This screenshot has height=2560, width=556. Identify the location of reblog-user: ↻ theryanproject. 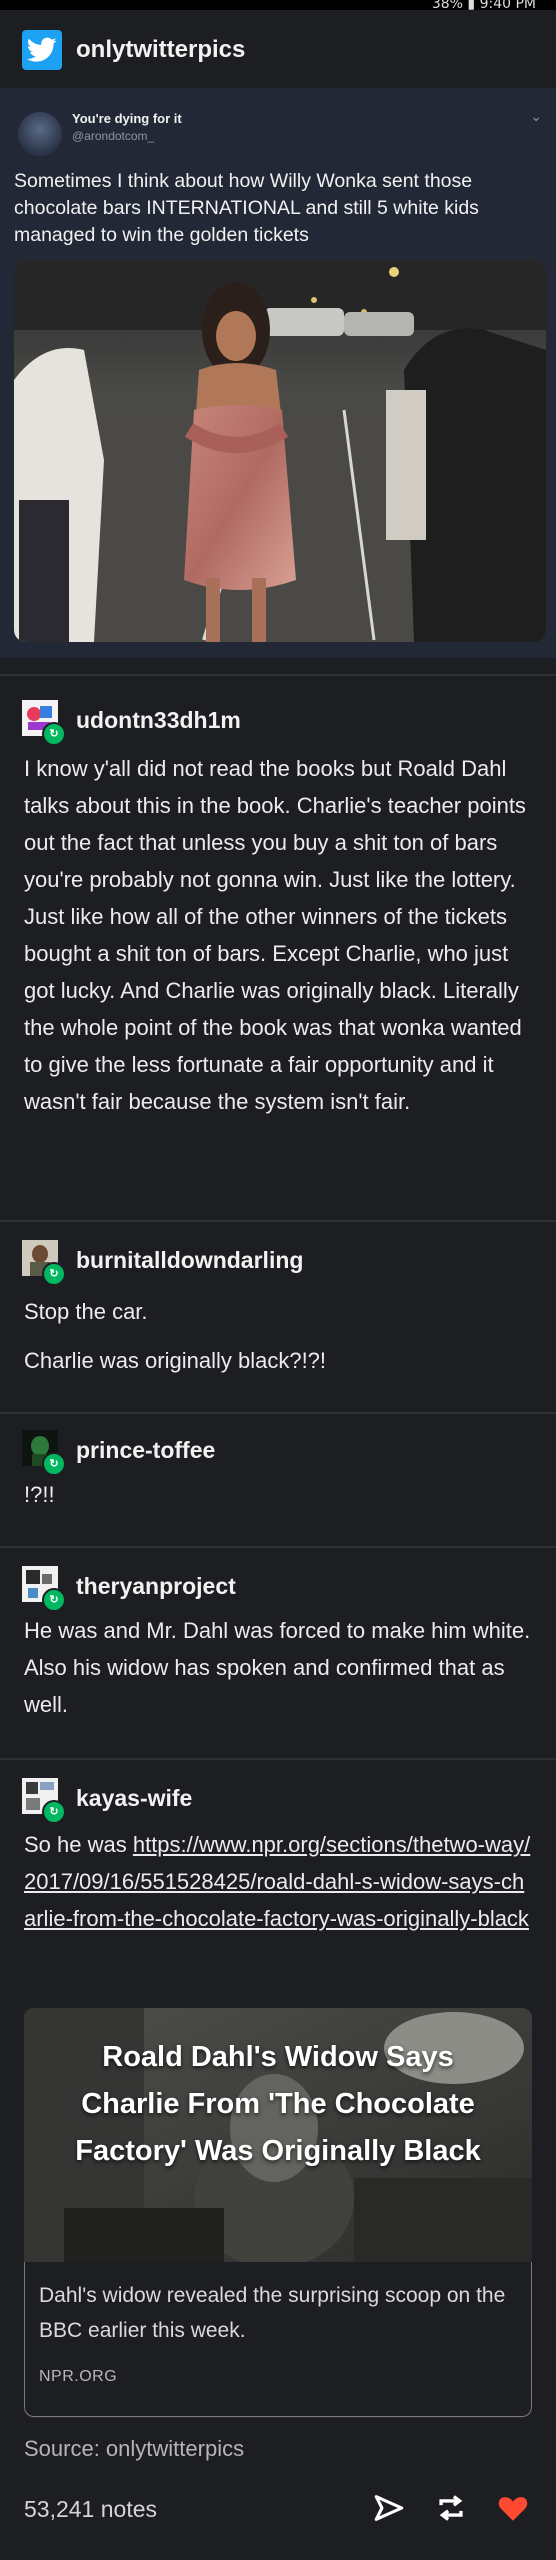
(129, 1589).